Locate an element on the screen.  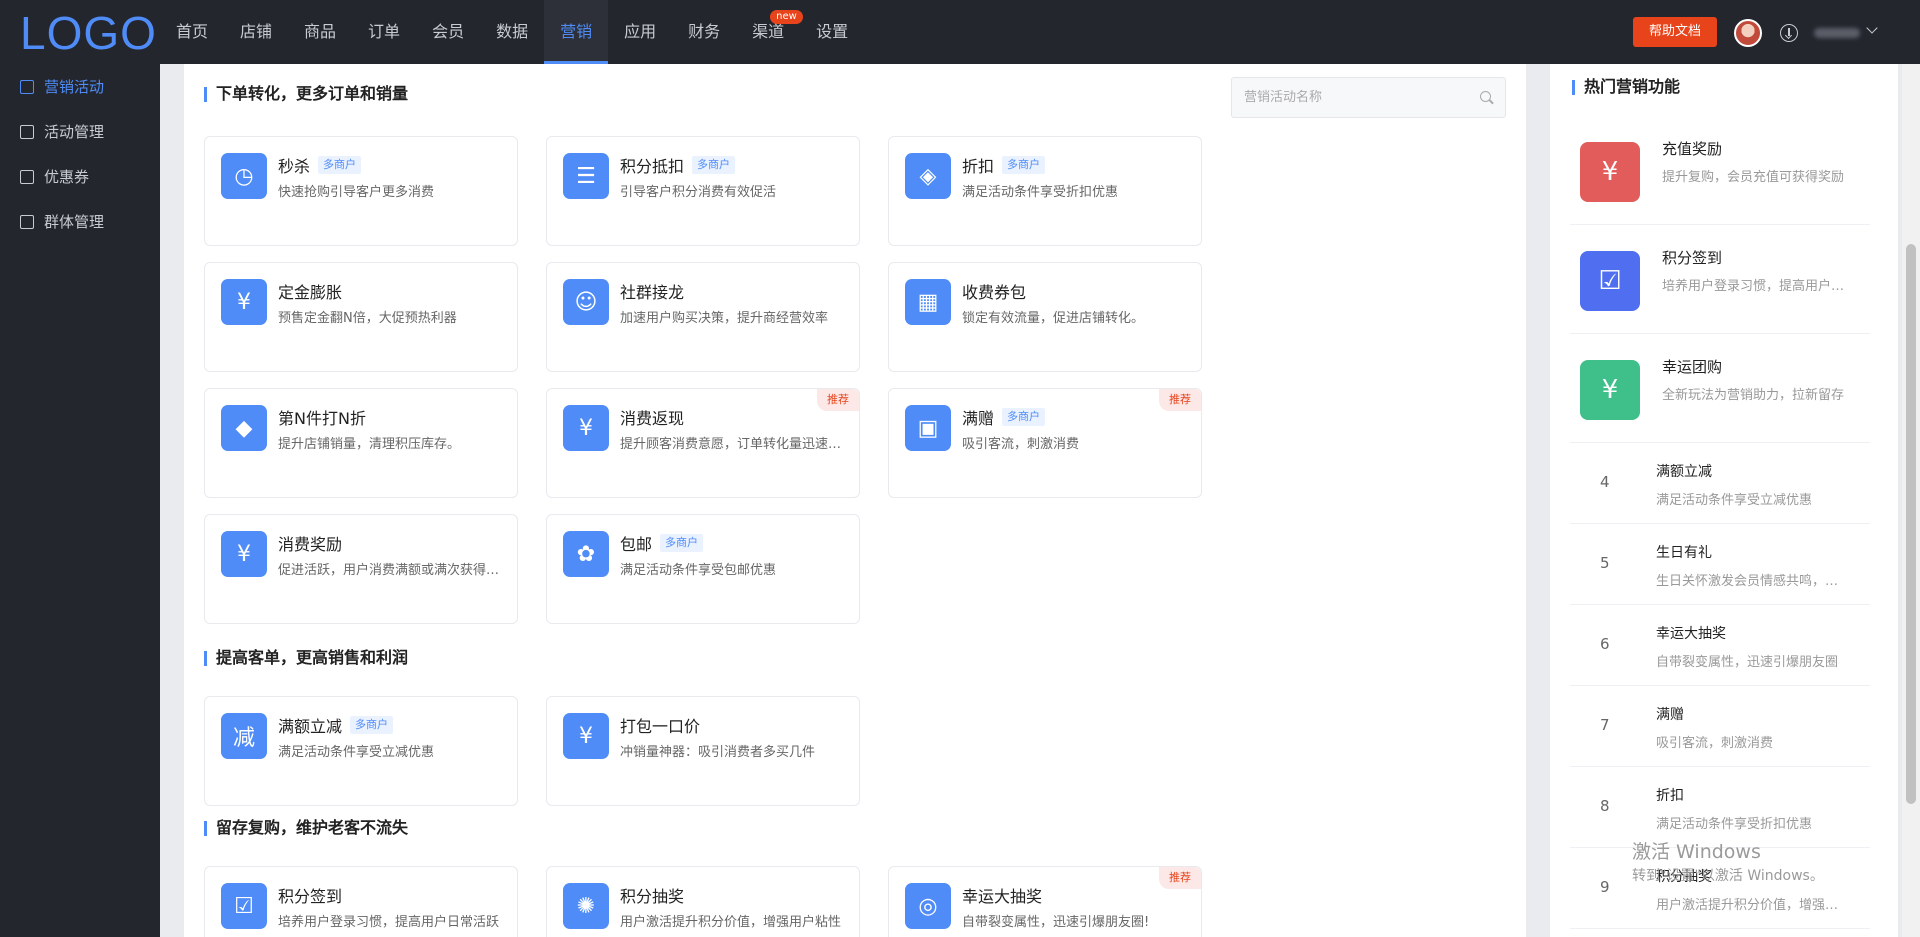
marketing-card: ¥ 消费返现 提升顾客消费意愿，订单转化量迅速提升 推荐 is located at coordinates (703, 443).